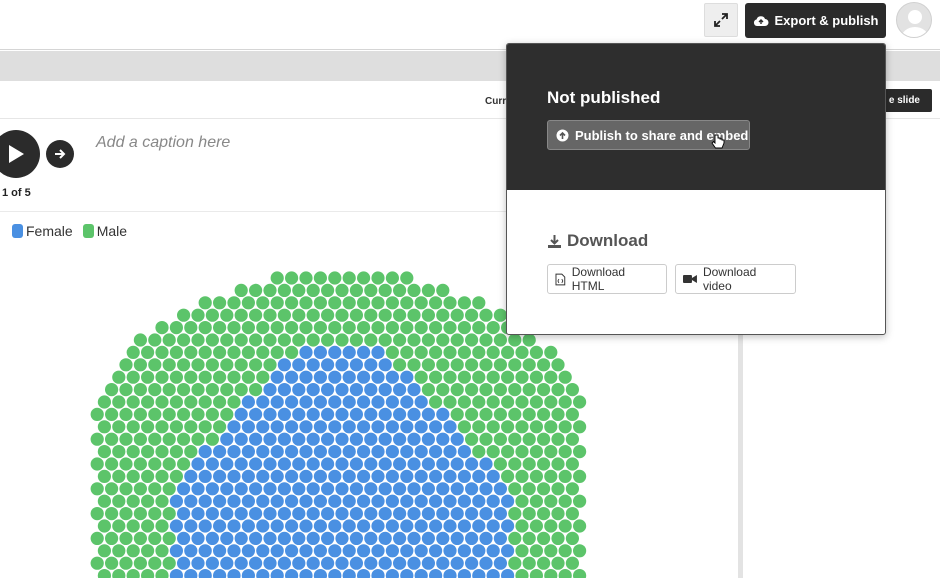 This screenshot has width=940, height=578. What do you see at coordinates (607, 279) in the screenshot?
I see `download-html-button: Download HTML` at bounding box center [607, 279].